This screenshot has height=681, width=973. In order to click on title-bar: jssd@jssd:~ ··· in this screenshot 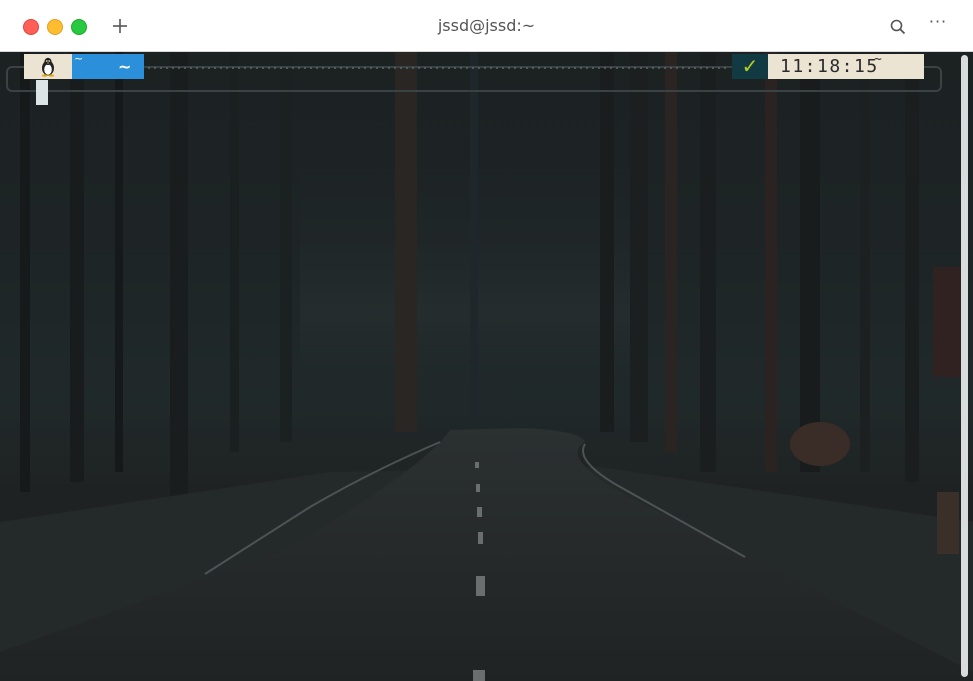, I will do `click(486, 26)`.